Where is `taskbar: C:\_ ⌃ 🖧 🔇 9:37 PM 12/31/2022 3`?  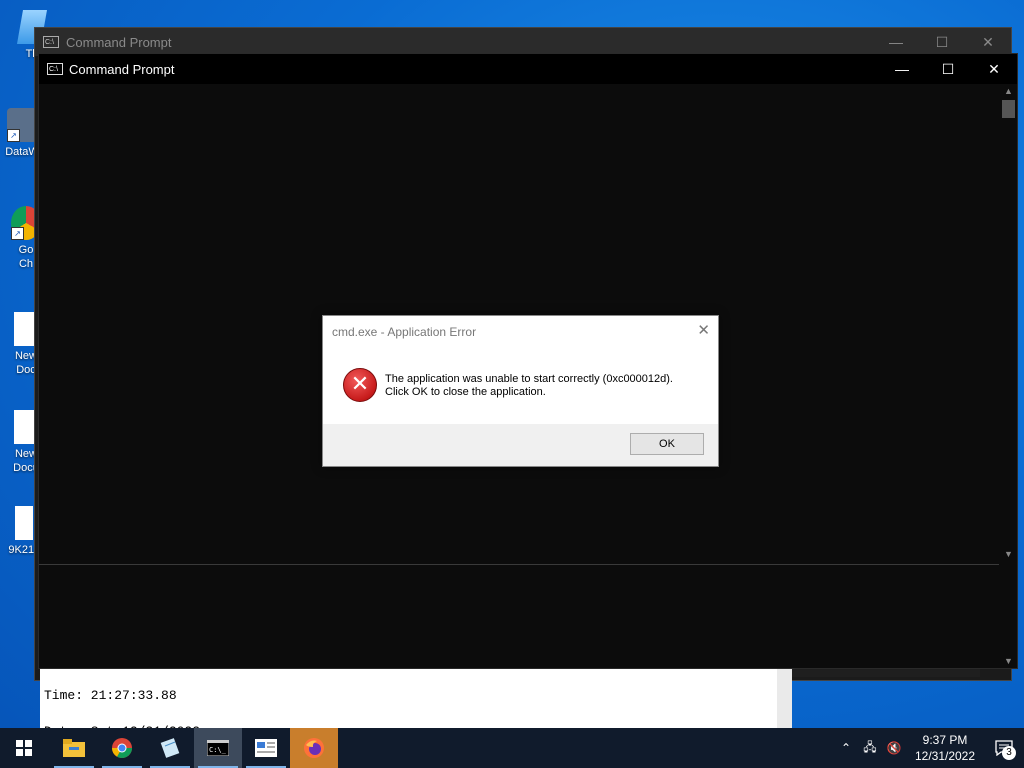 taskbar: C:\_ ⌃ 🖧 🔇 9:37 PM 12/31/2022 3 is located at coordinates (512, 748).